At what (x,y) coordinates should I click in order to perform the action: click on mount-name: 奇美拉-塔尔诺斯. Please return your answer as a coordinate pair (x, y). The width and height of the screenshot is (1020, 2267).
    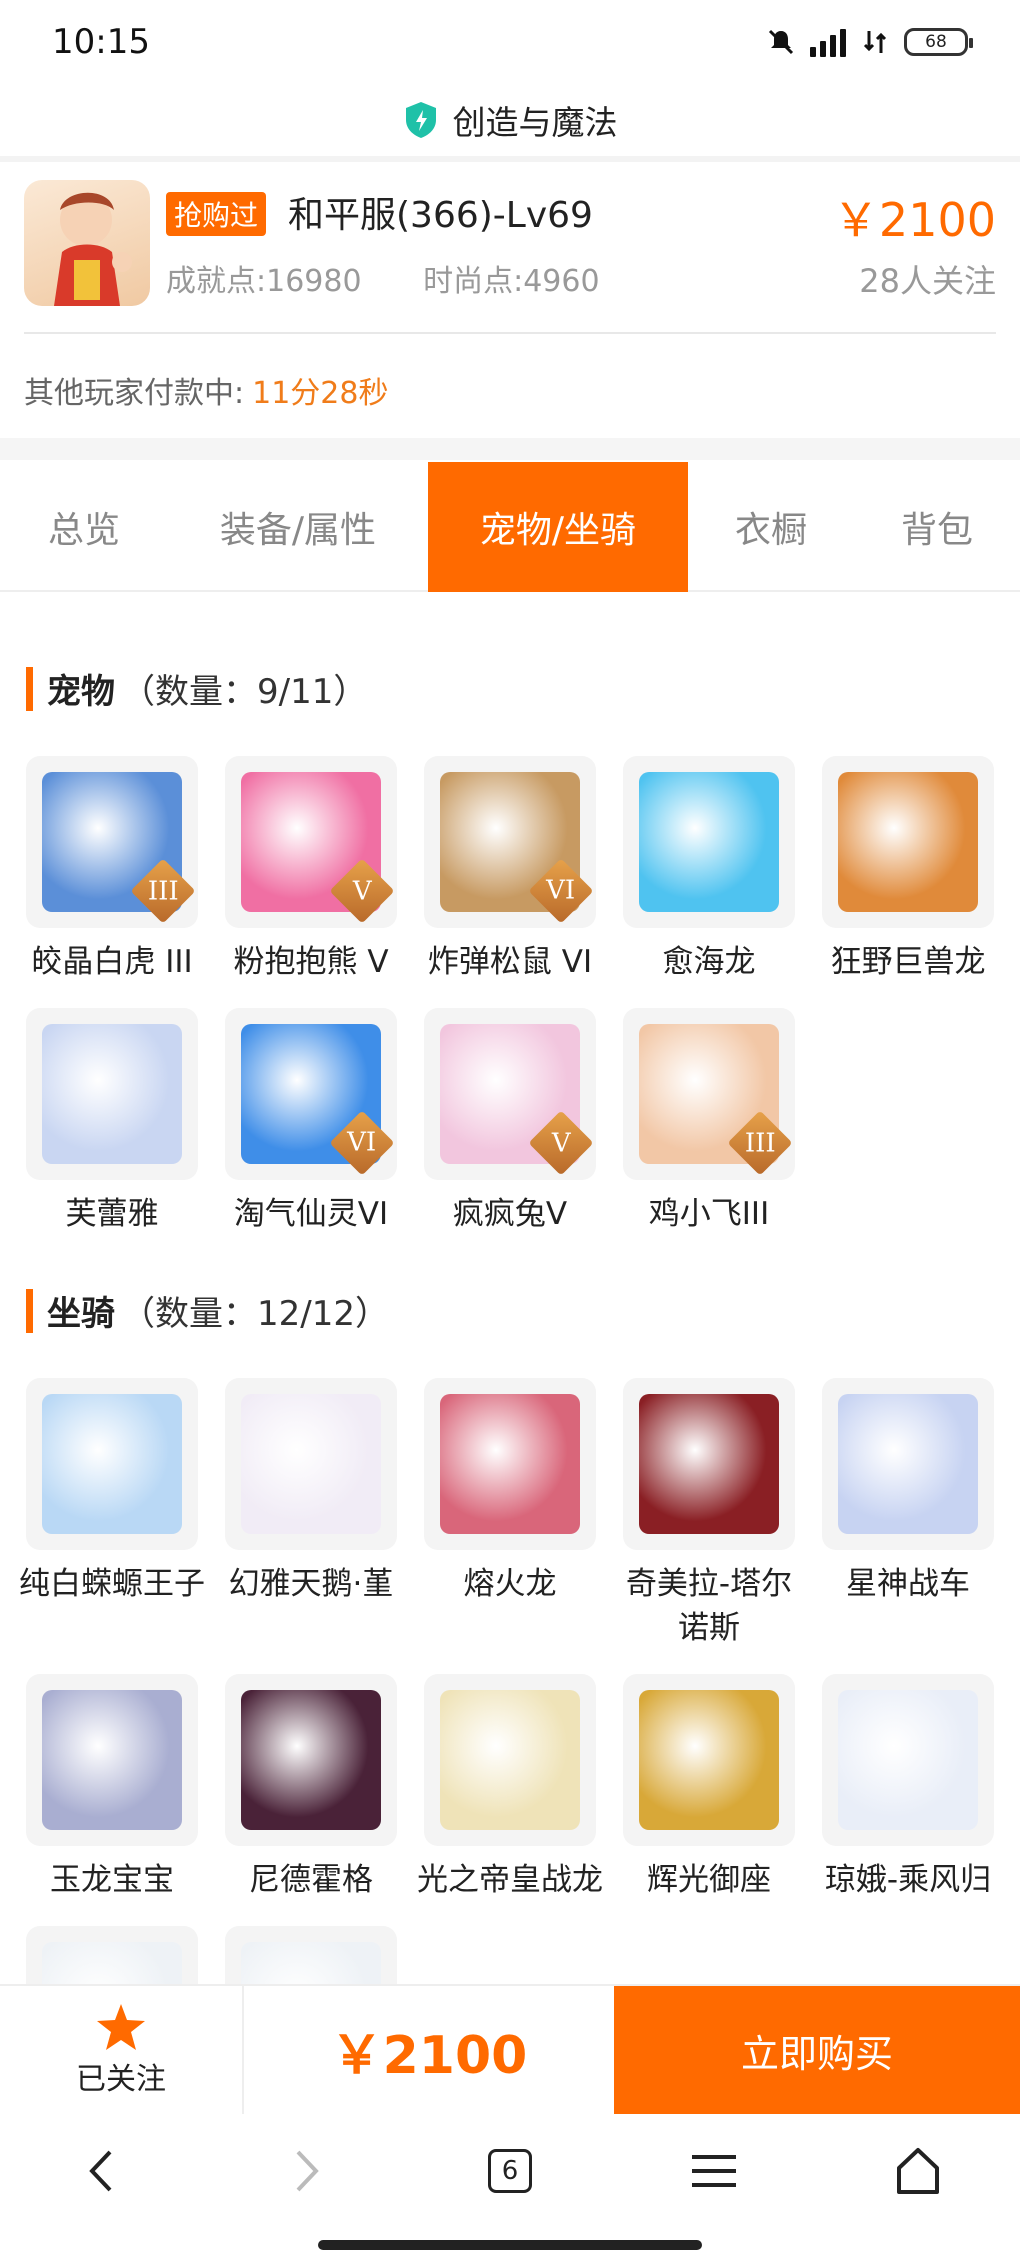
    Looking at the image, I should click on (709, 1606).